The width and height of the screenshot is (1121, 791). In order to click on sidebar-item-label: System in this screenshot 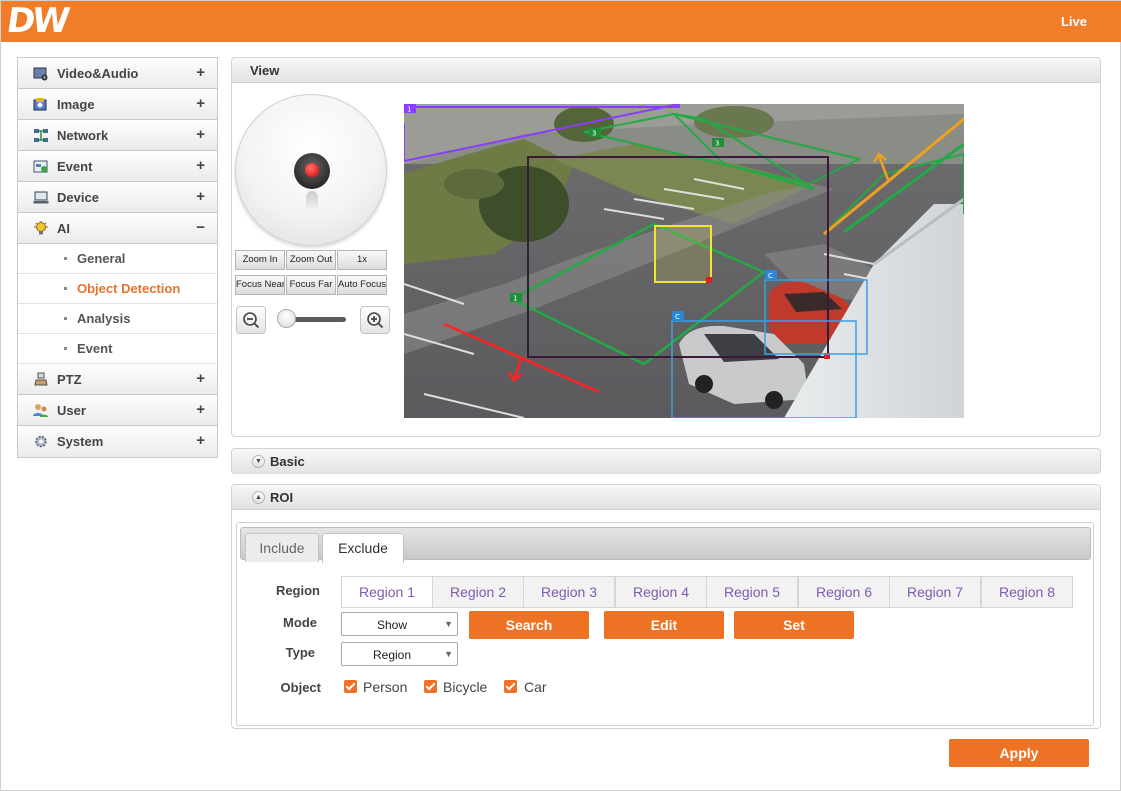, I will do `click(80, 441)`.